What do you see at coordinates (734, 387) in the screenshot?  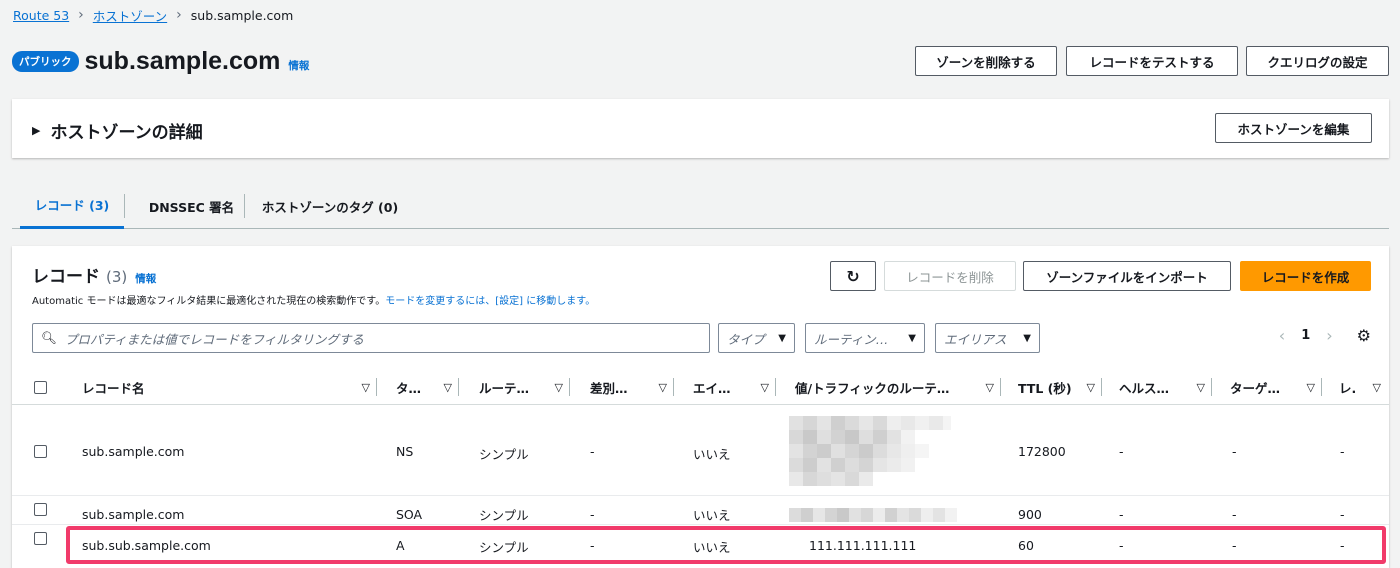 I see `col-alias: エイ… ▽` at bounding box center [734, 387].